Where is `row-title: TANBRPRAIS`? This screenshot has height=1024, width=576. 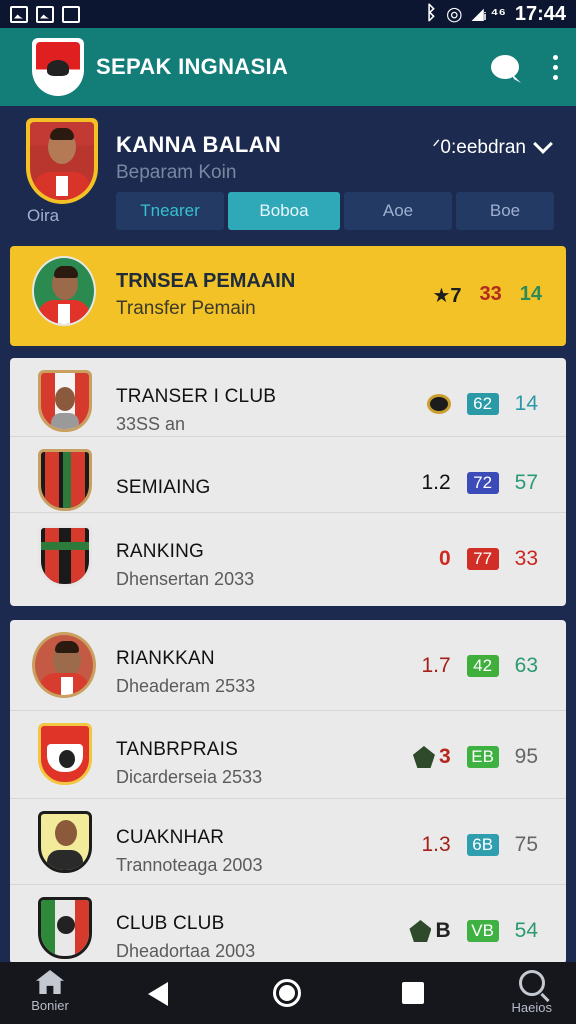 row-title: TANBRPRAIS is located at coordinates (177, 749).